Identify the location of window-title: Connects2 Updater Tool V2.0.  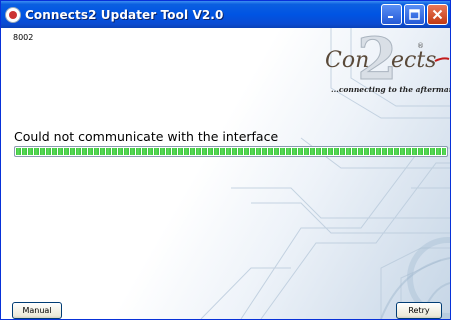
(124, 14).